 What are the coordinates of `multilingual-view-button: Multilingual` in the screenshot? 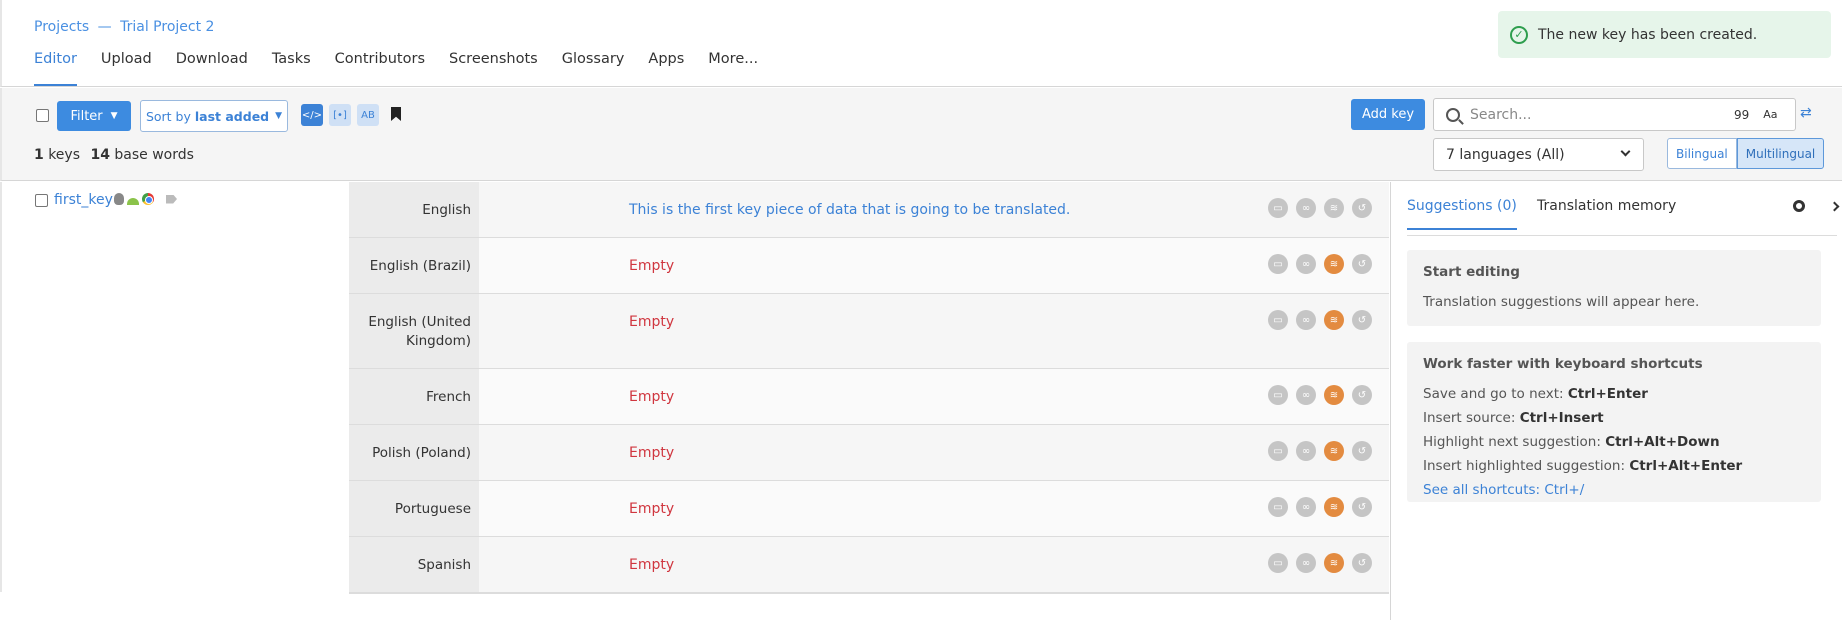 It's located at (1780, 153).